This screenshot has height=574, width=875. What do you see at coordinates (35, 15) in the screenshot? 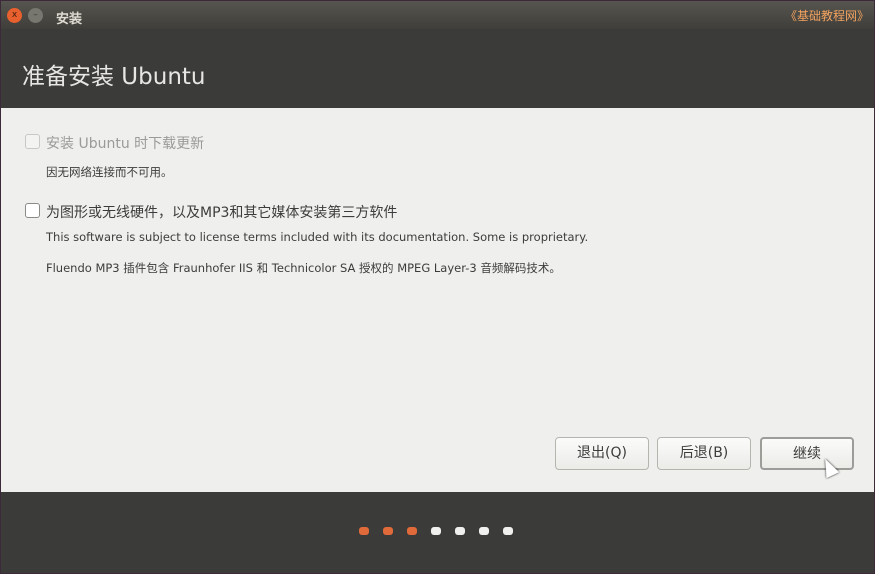
I see `minimize-button: –` at bounding box center [35, 15].